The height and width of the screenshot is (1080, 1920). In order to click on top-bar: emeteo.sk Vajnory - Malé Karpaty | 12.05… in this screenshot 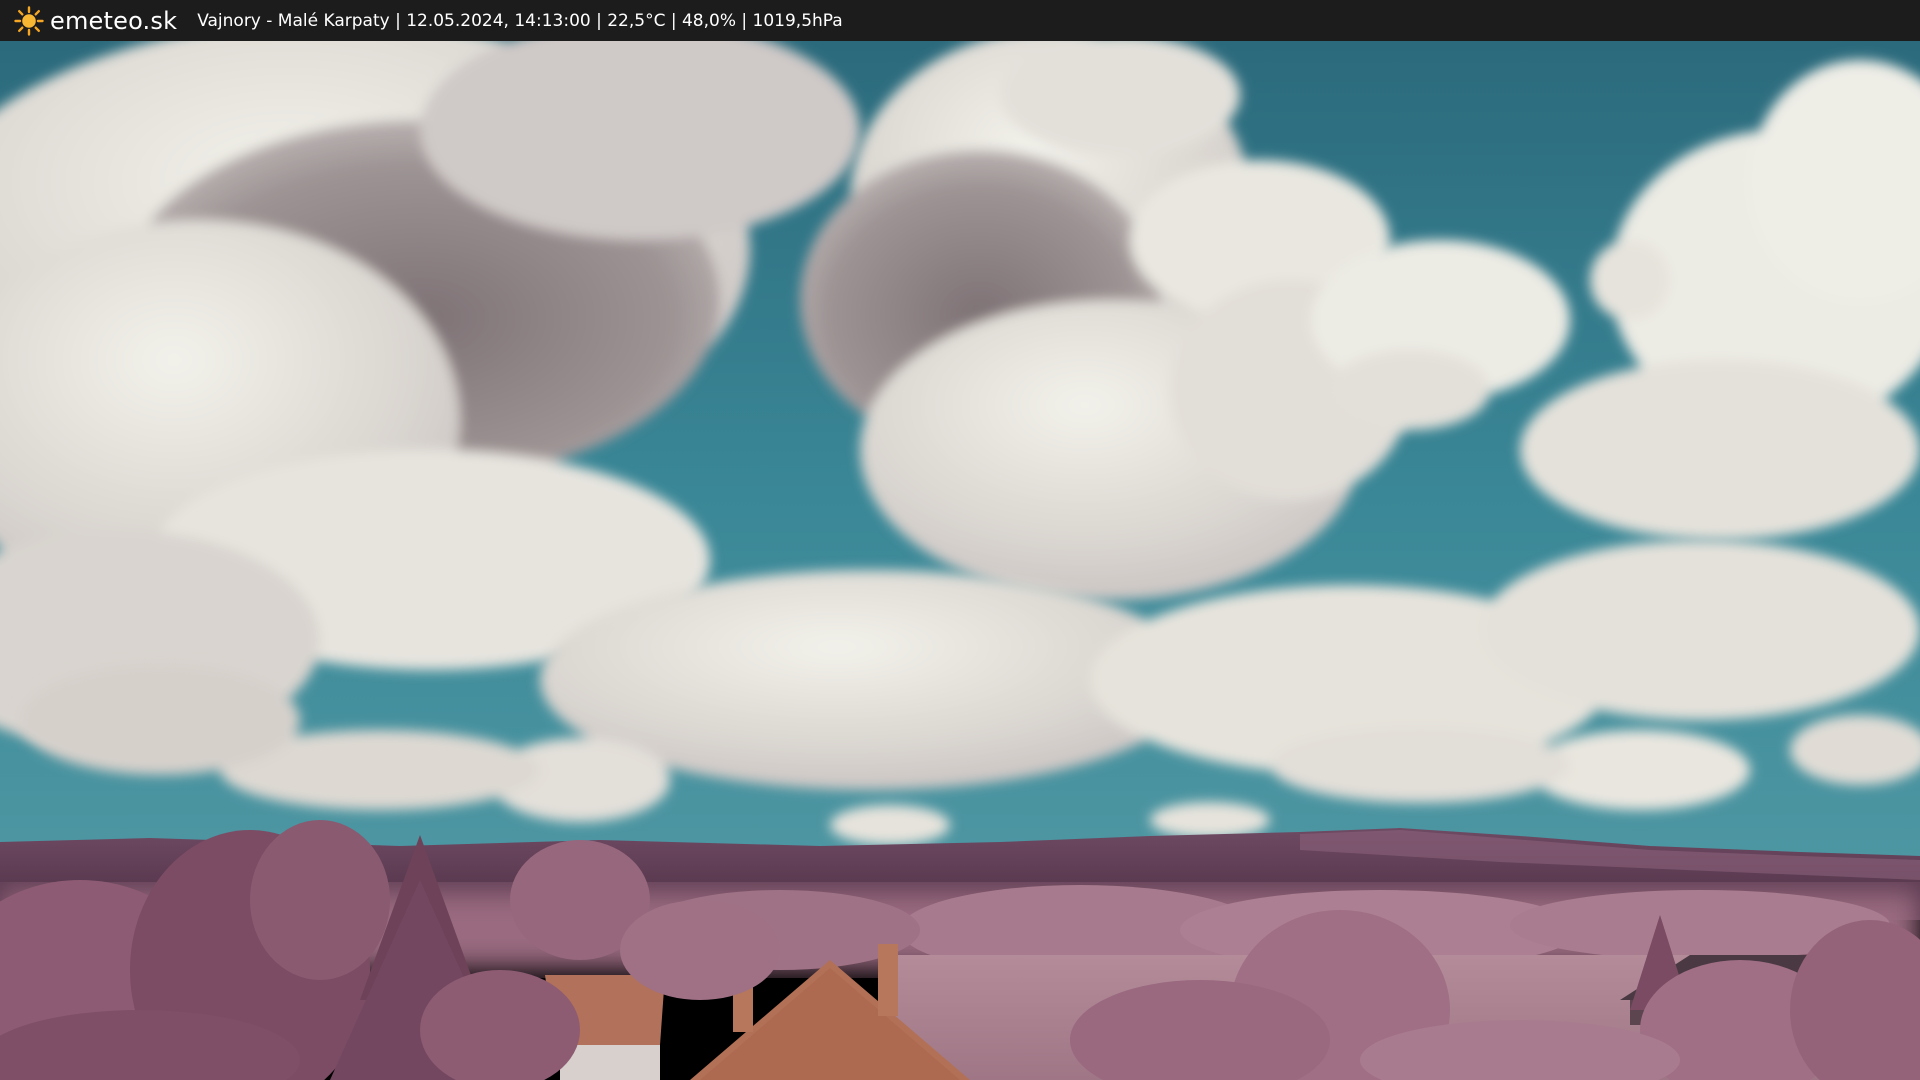, I will do `click(960, 20)`.